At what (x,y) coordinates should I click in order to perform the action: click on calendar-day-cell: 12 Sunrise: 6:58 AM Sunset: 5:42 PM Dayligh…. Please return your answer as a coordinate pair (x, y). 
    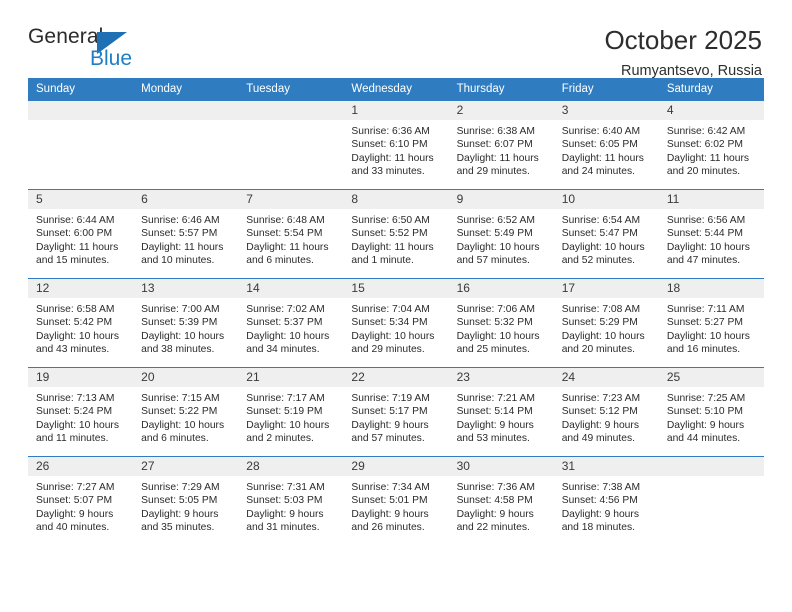
    Looking at the image, I should click on (81, 323).